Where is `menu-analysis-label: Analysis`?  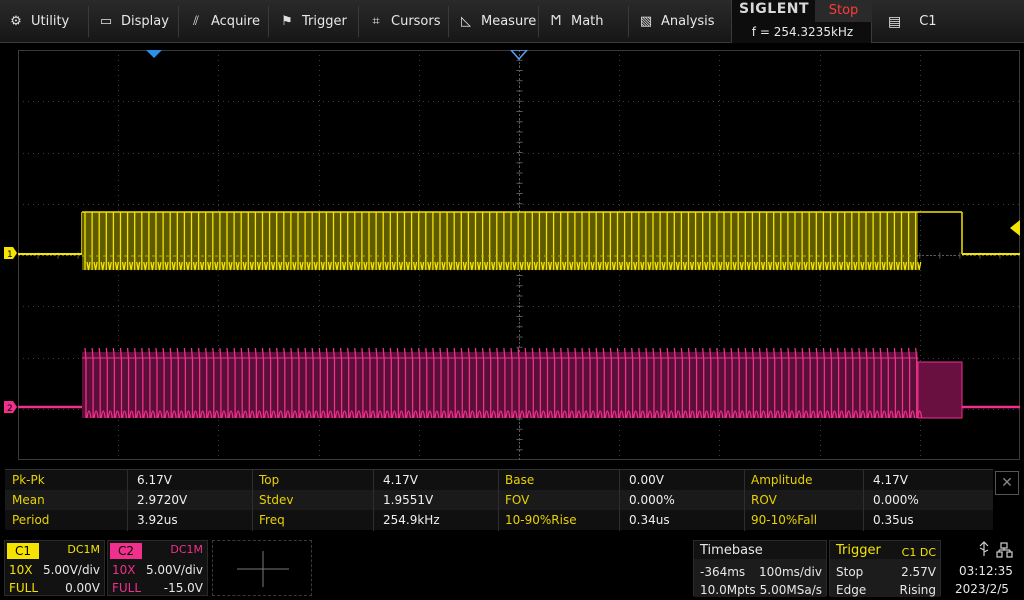
menu-analysis-label: Analysis is located at coordinates (688, 21).